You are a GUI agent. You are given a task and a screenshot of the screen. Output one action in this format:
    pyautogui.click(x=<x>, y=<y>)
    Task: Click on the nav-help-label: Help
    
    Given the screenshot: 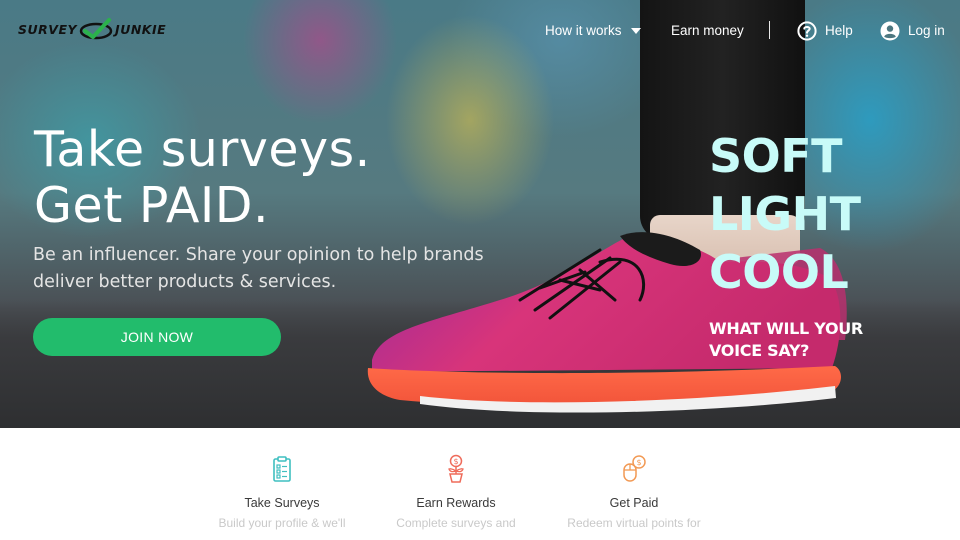 What is the action you would take?
    pyautogui.click(x=839, y=30)
    